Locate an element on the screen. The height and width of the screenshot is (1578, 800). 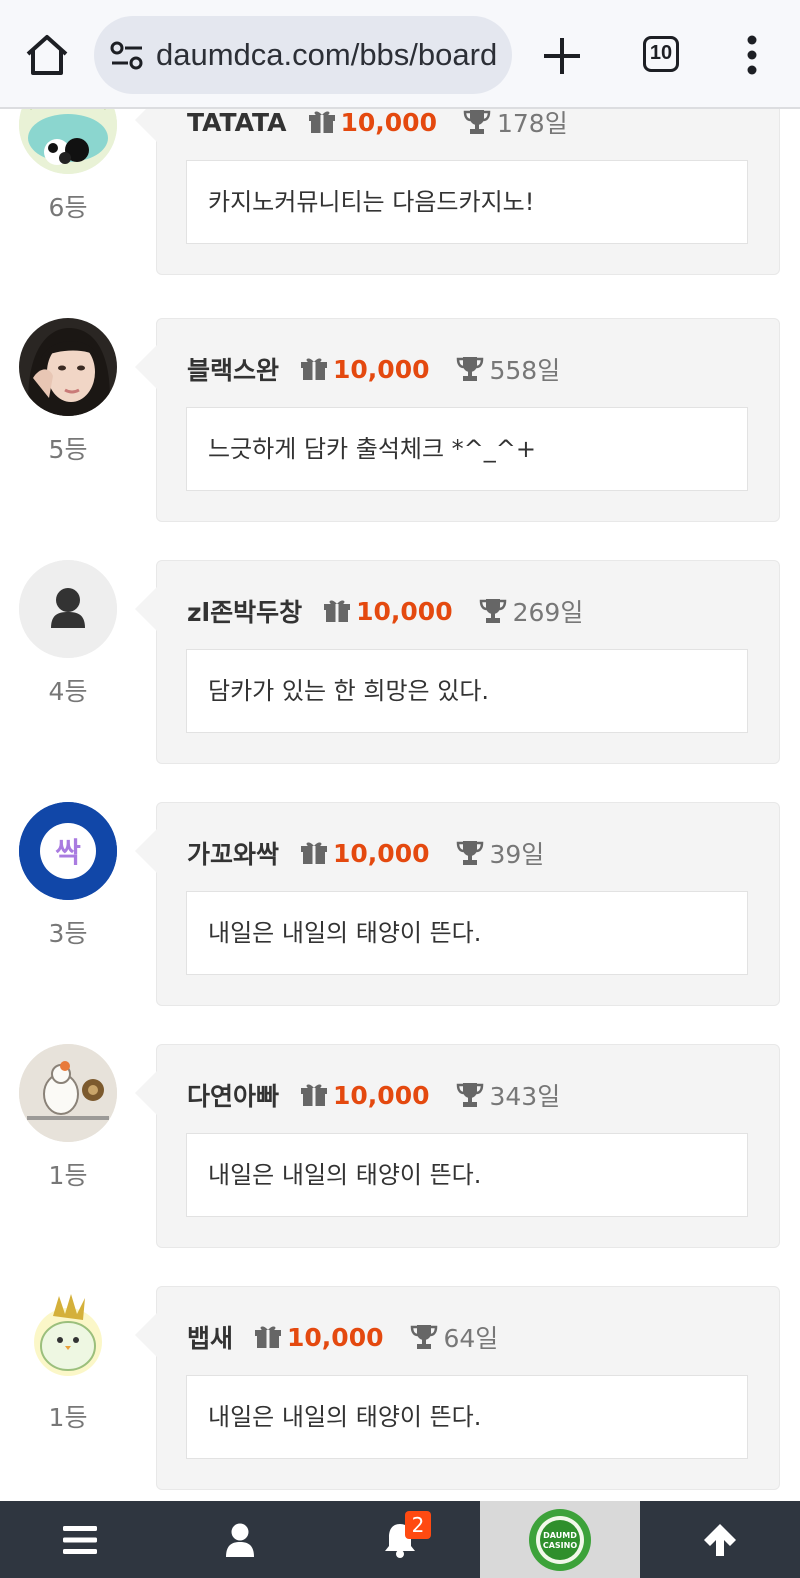
comment-card: zl존박두창 10,000 269일 담카가 있는 한 희망은 있다. is located at coordinates (457, 662).